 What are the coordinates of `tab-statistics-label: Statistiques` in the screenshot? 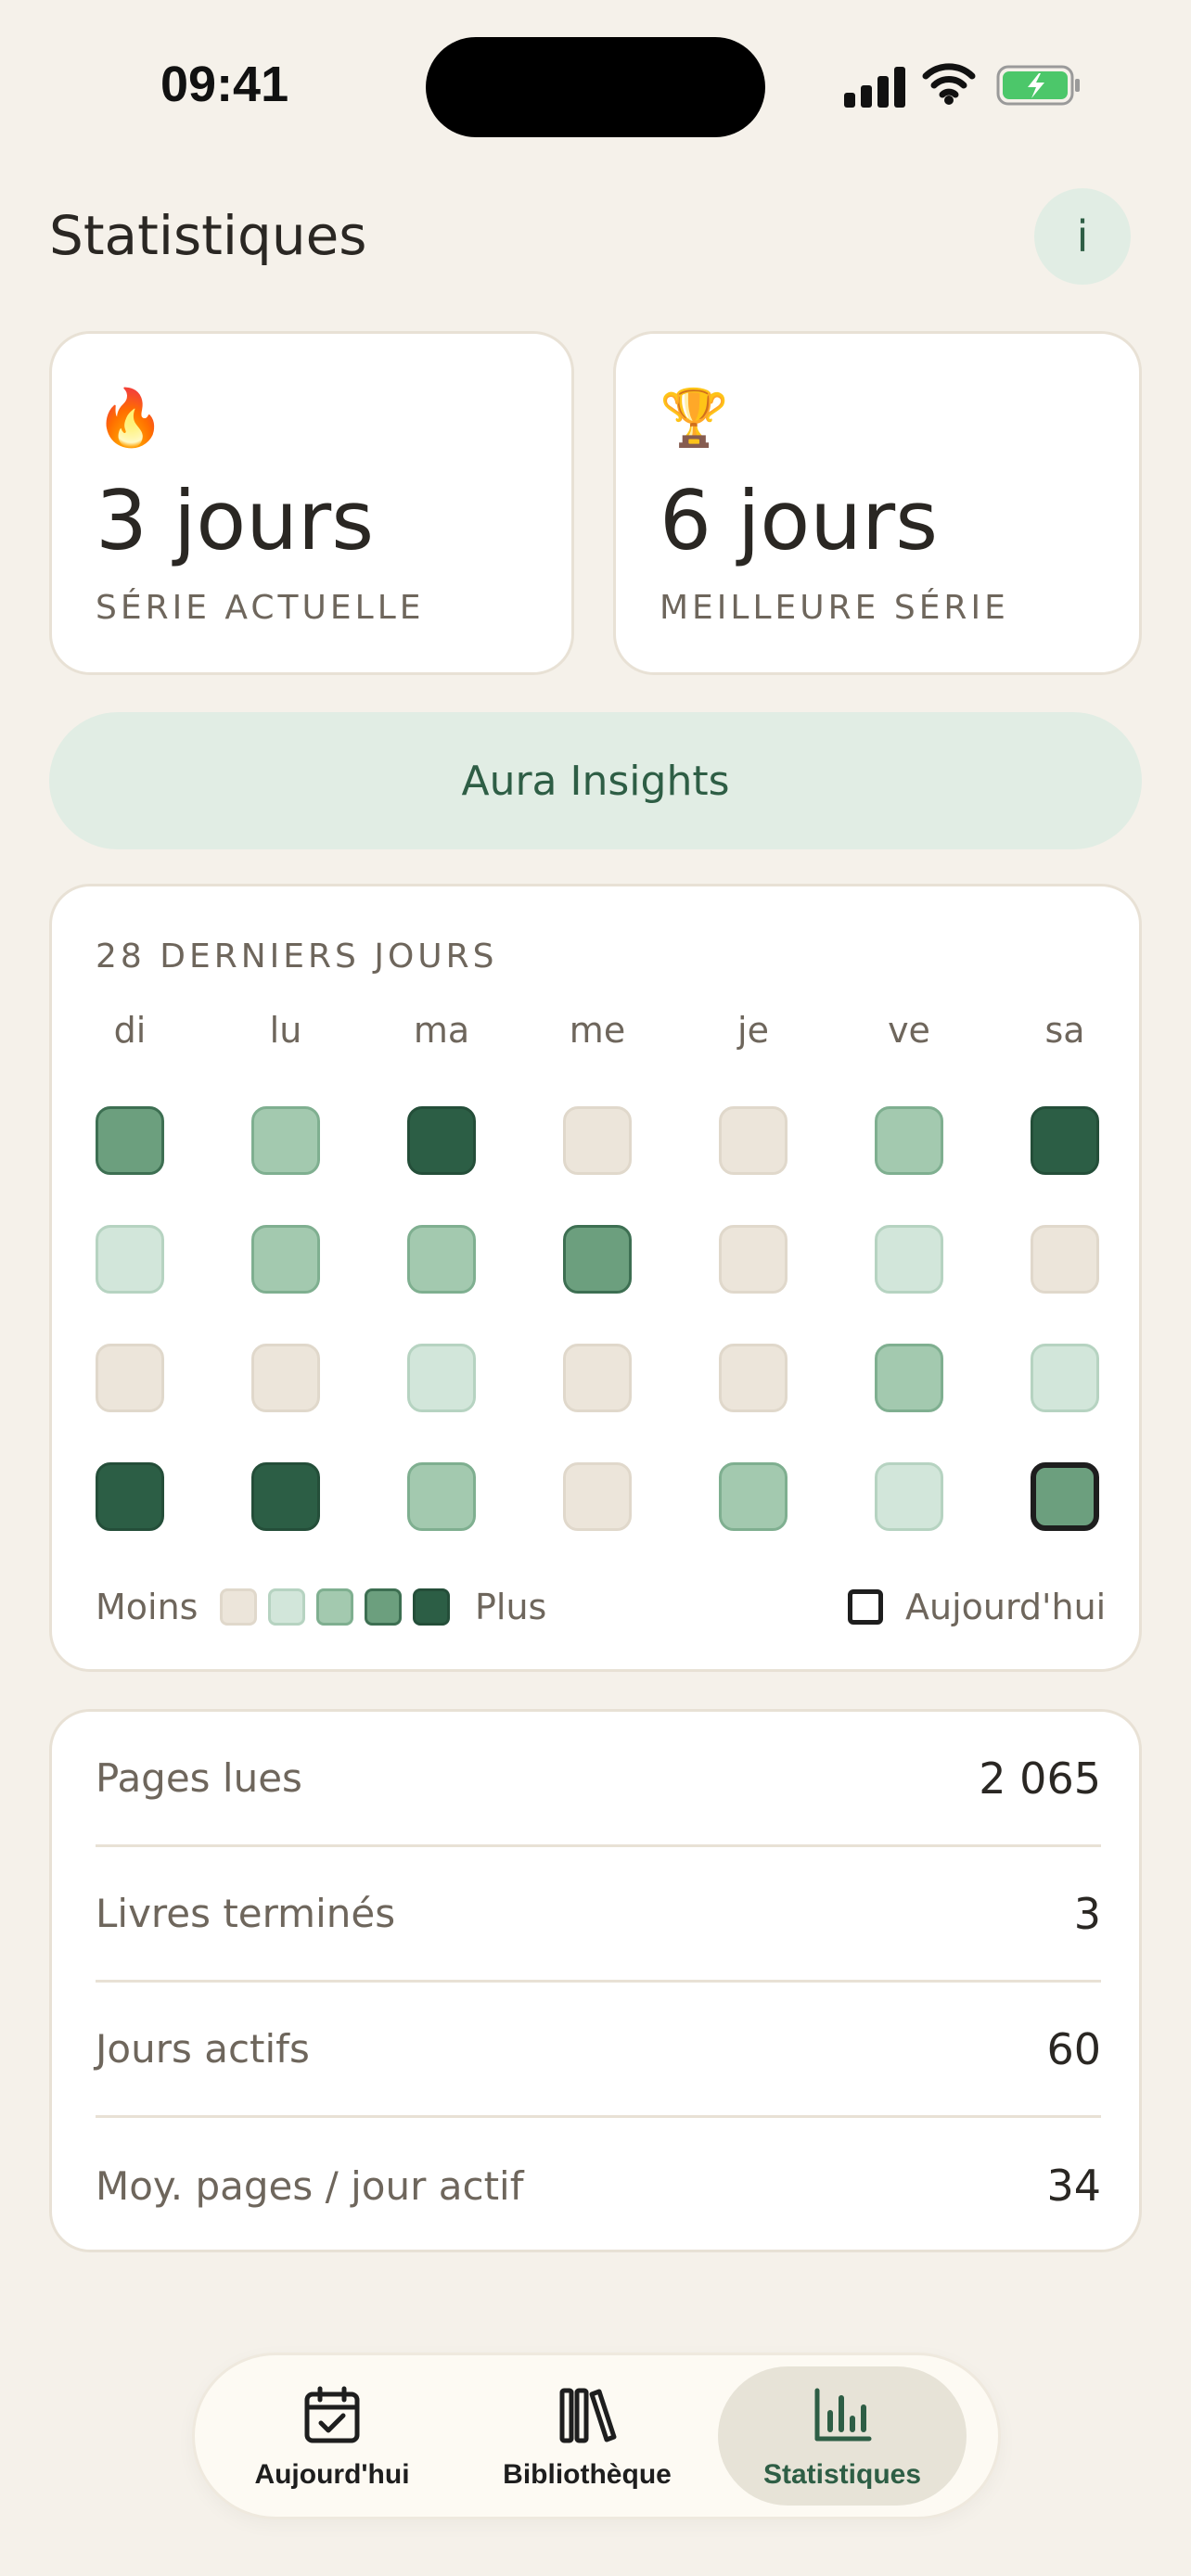 It's located at (842, 2474).